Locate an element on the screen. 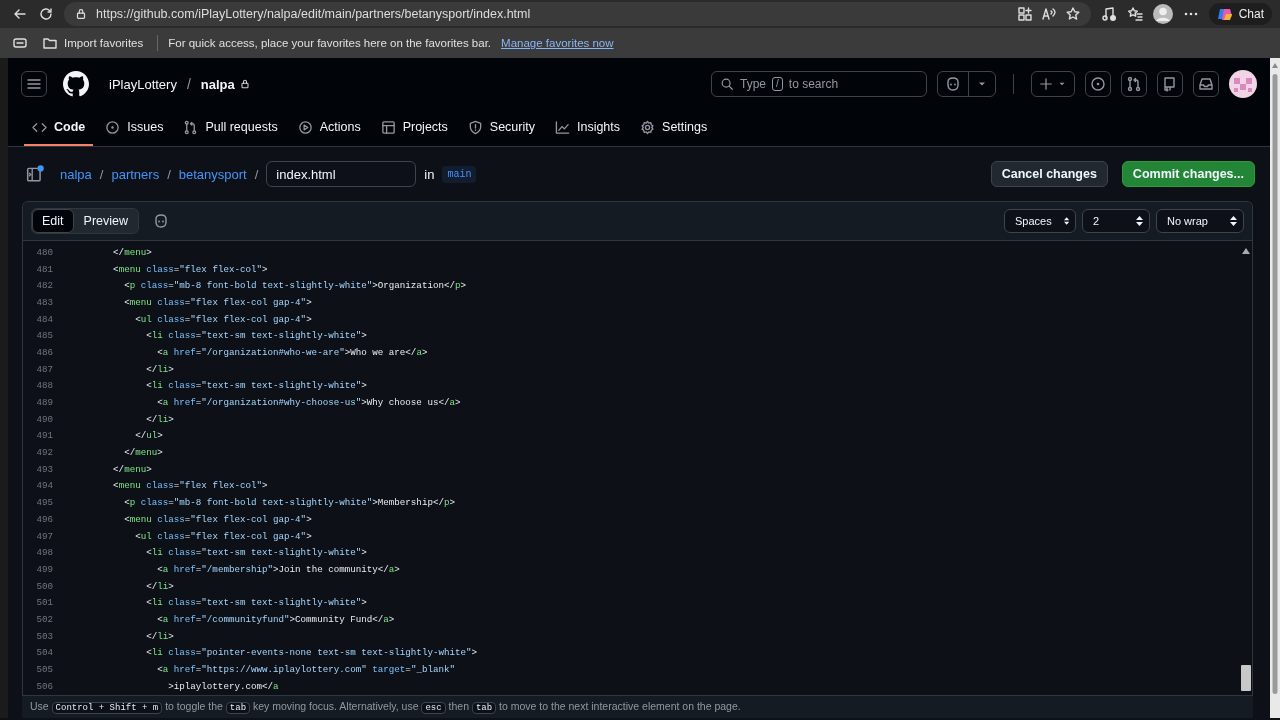  branch-label: main is located at coordinates (459, 174).